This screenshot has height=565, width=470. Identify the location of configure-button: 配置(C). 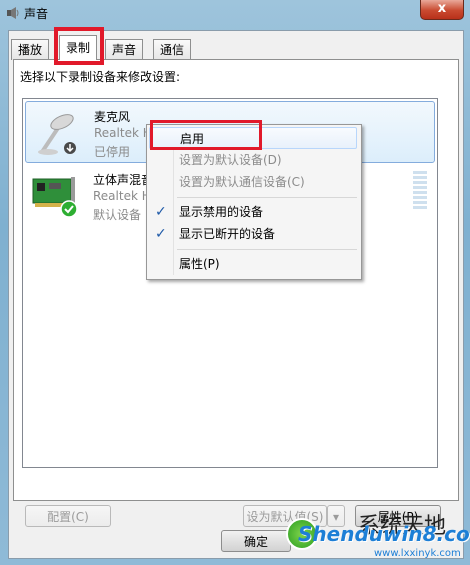
(68, 516).